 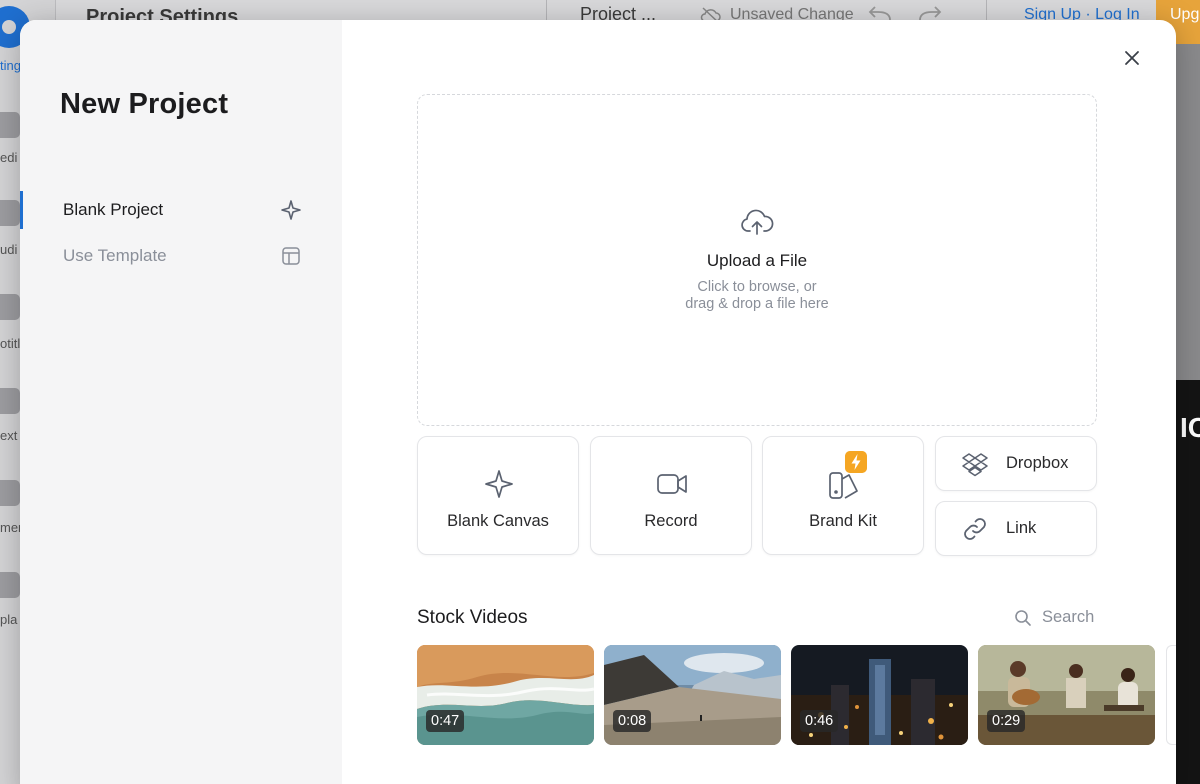 I want to click on rail-audio-icon, so click(x=10, y=213).